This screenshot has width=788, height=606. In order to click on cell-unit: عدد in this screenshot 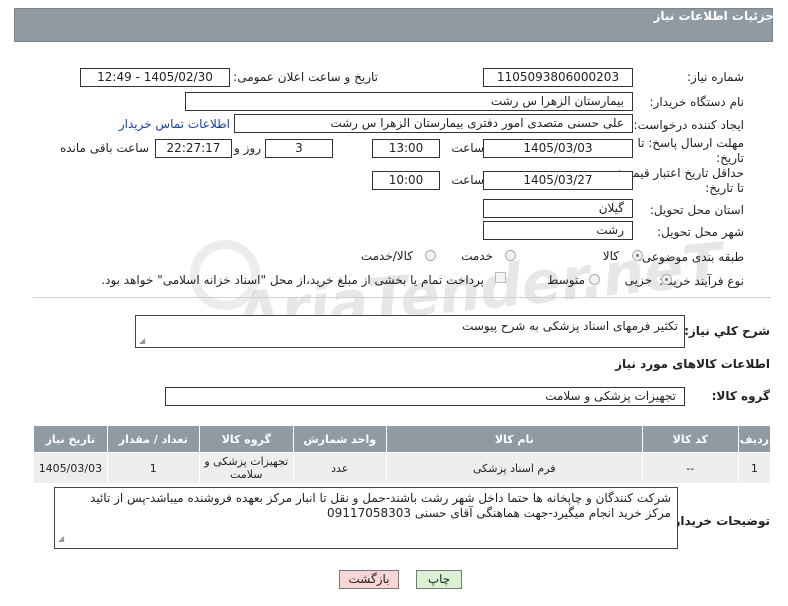, I will do `click(339, 468)`.